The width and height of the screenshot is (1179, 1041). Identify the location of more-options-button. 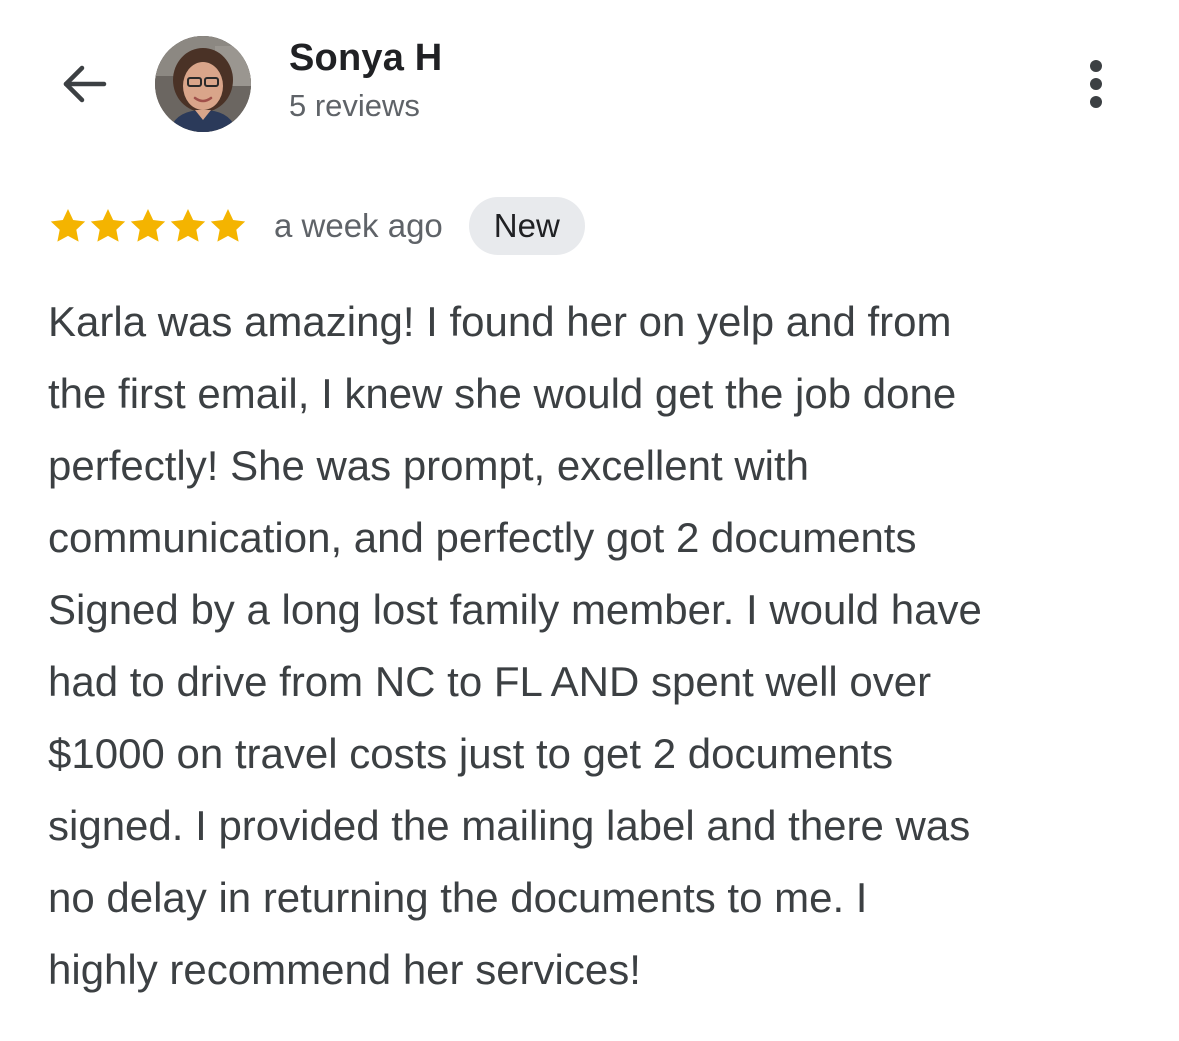
(1096, 84).